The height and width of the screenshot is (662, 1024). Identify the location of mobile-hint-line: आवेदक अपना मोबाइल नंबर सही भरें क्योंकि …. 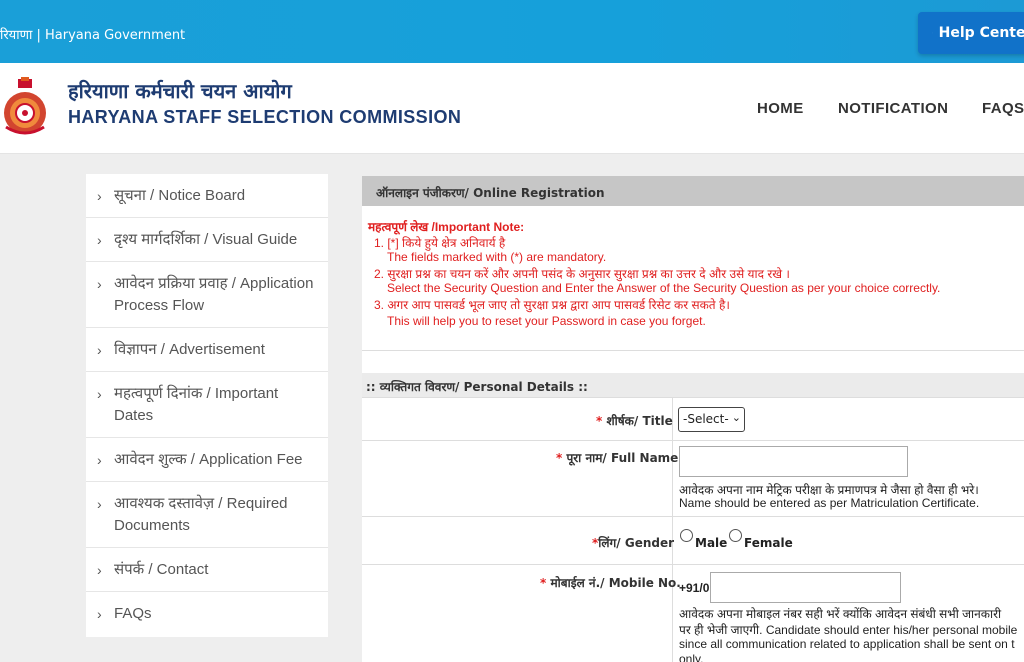
(840, 614).